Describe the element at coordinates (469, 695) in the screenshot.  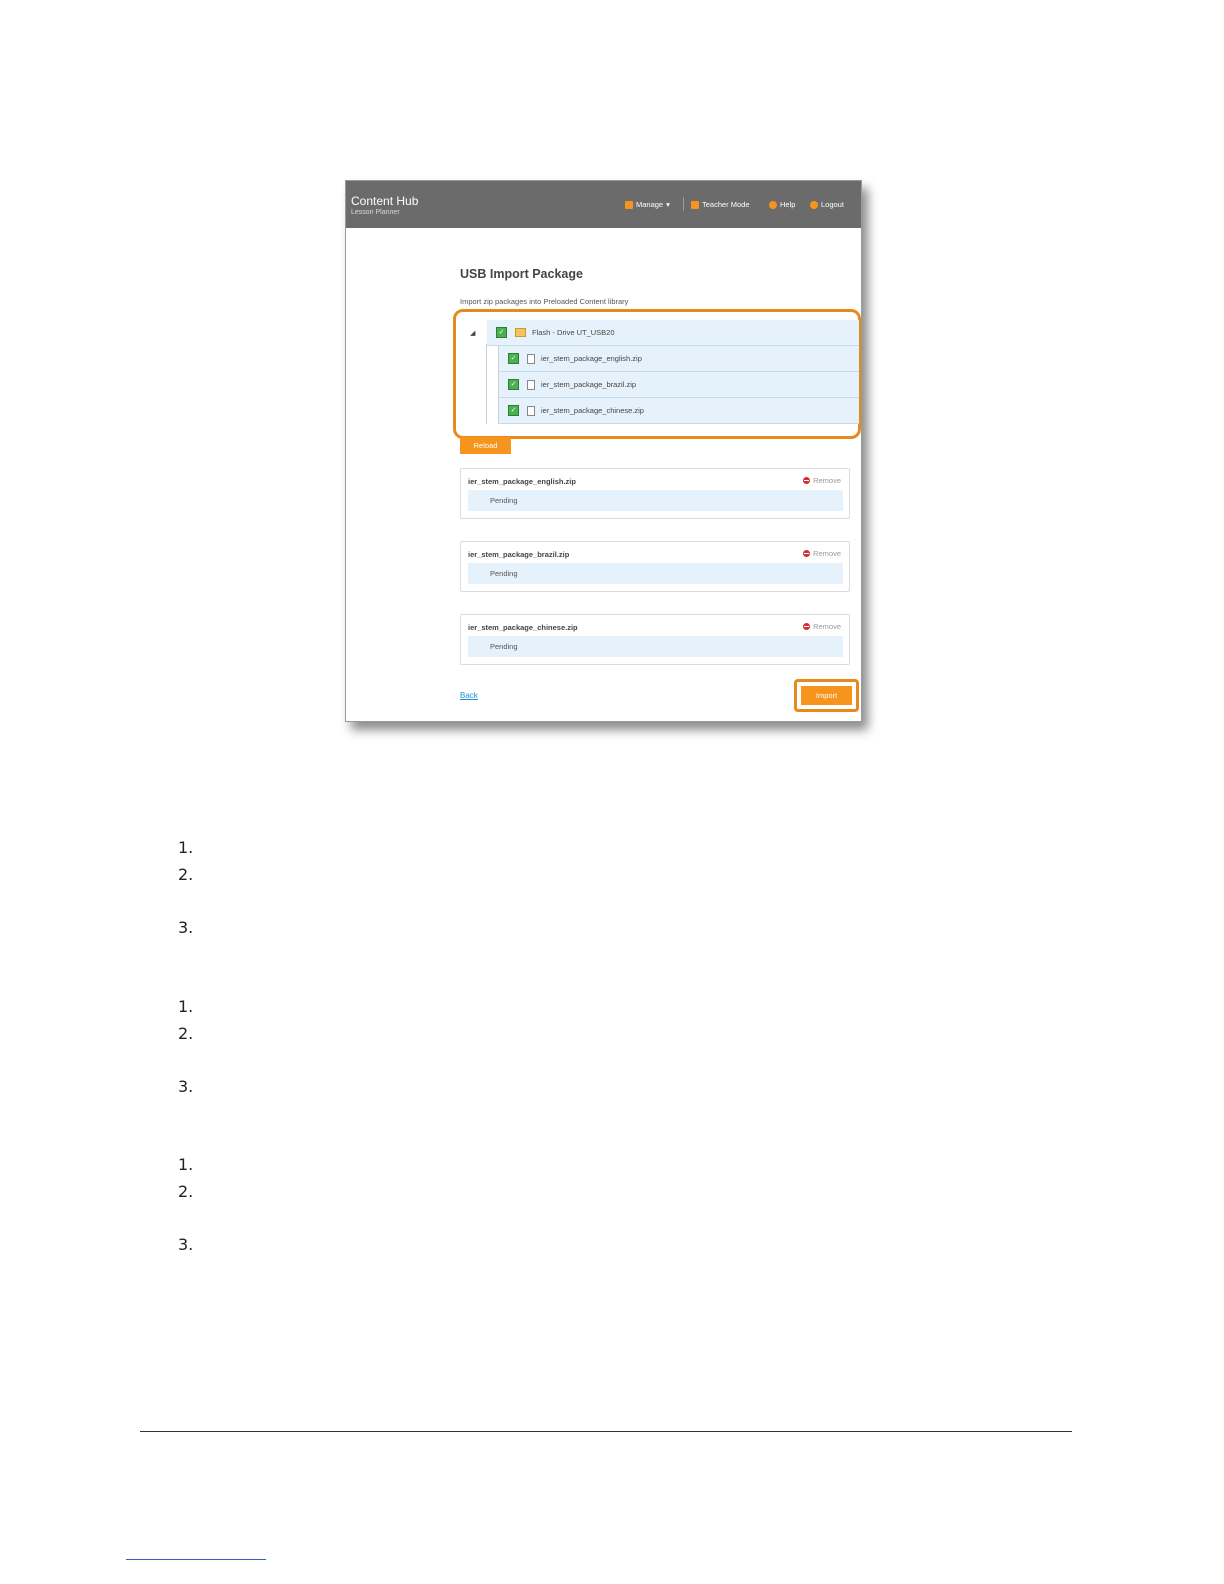
I see `back-link: Back` at that location.